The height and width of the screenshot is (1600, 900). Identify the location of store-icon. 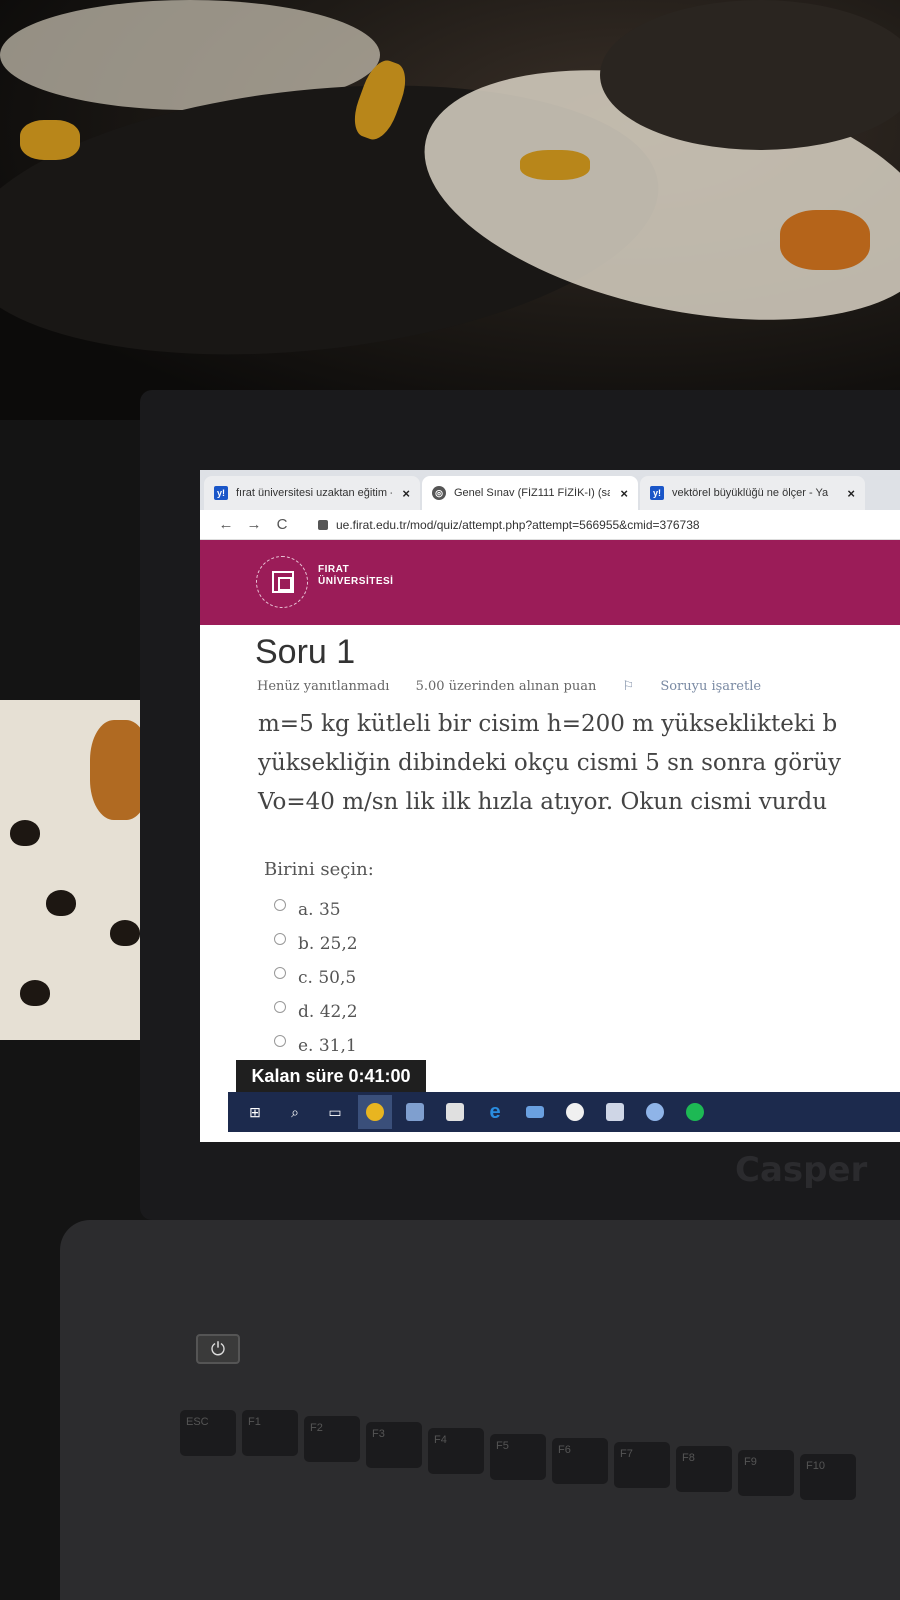
(455, 1112).